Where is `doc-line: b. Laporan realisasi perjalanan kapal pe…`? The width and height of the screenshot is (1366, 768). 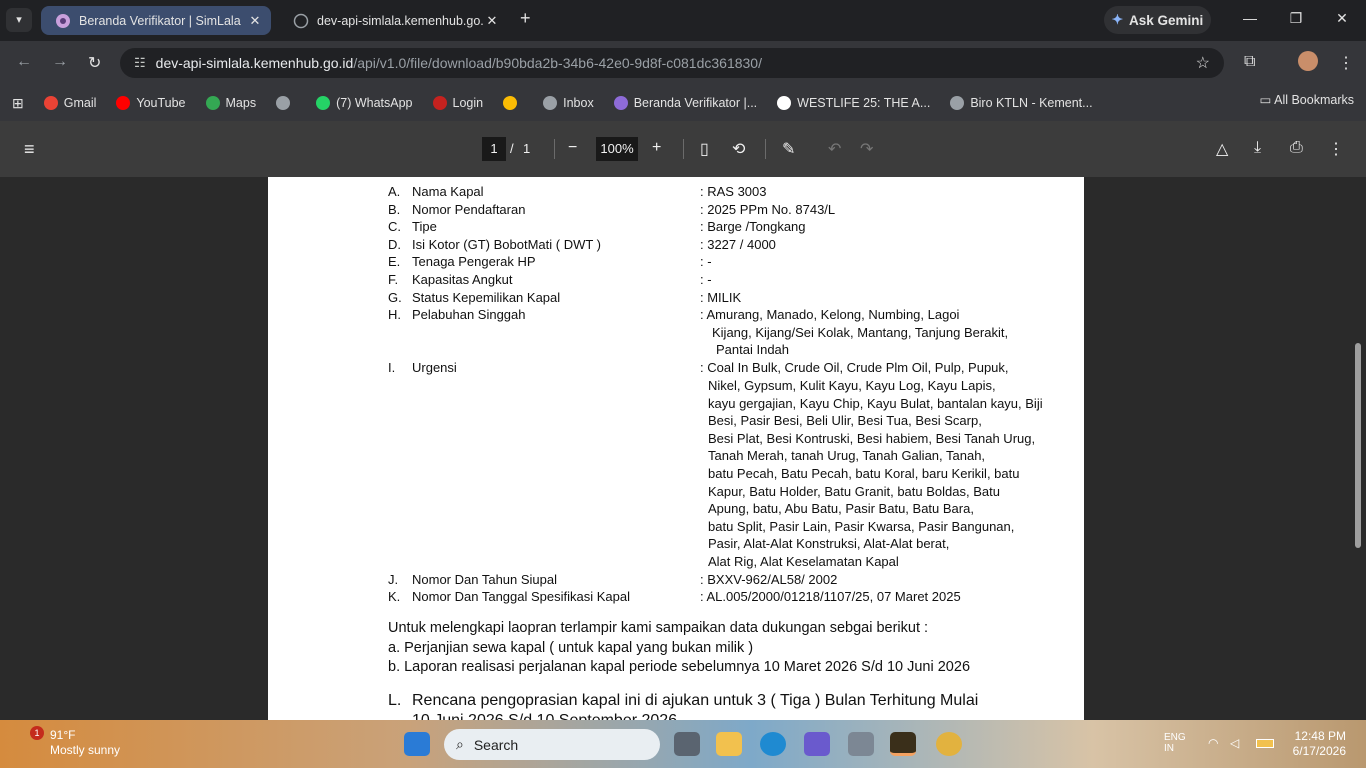 doc-line: b. Laporan realisasi perjalanan kapal pe… is located at coordinates (679, 667).